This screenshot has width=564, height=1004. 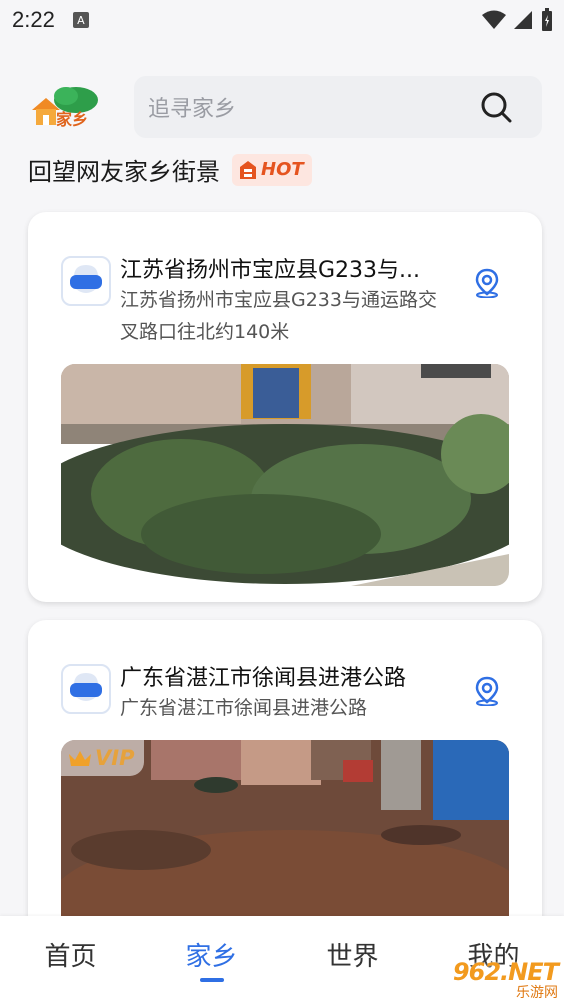 What do you see at coordinates (248, 169) in the screenshot?
I see `hot-fire-icon` at bounding box center [248, 169].